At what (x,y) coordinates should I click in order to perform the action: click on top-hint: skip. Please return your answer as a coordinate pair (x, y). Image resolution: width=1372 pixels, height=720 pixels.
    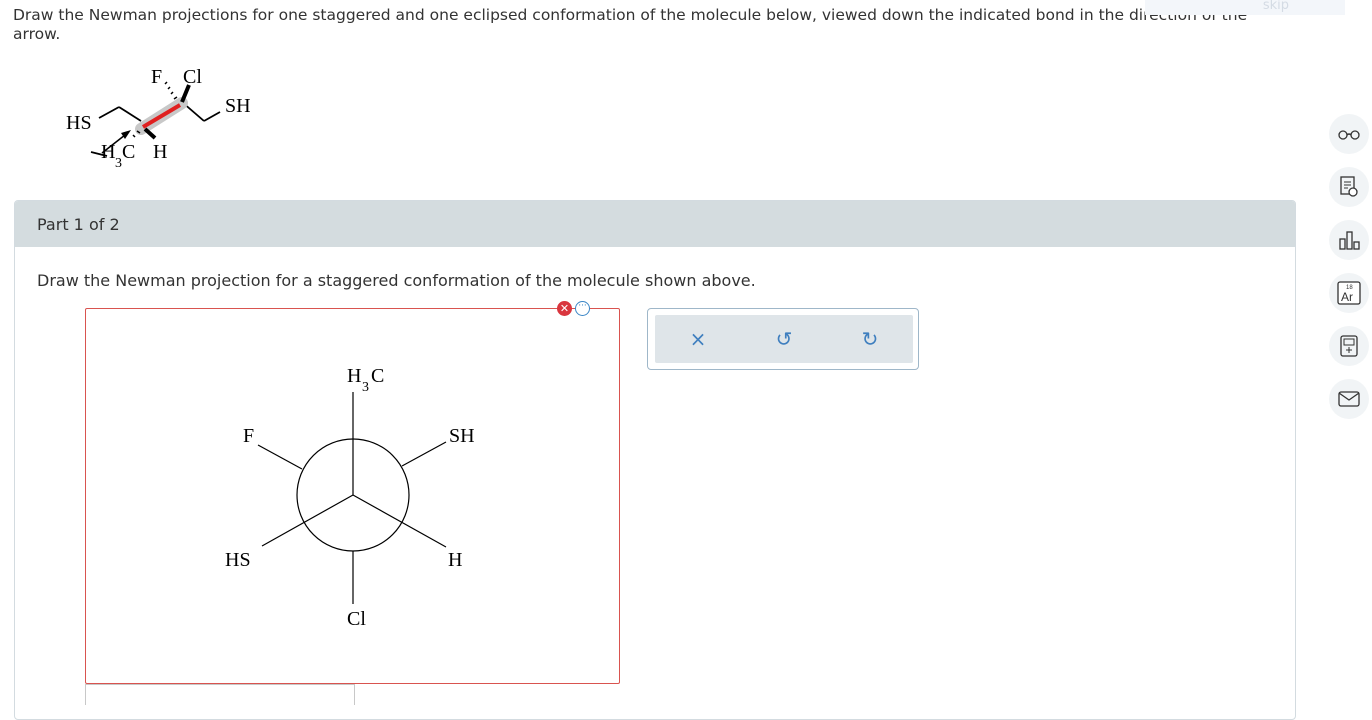
    Looking at the image, I should click on (1245, 7).